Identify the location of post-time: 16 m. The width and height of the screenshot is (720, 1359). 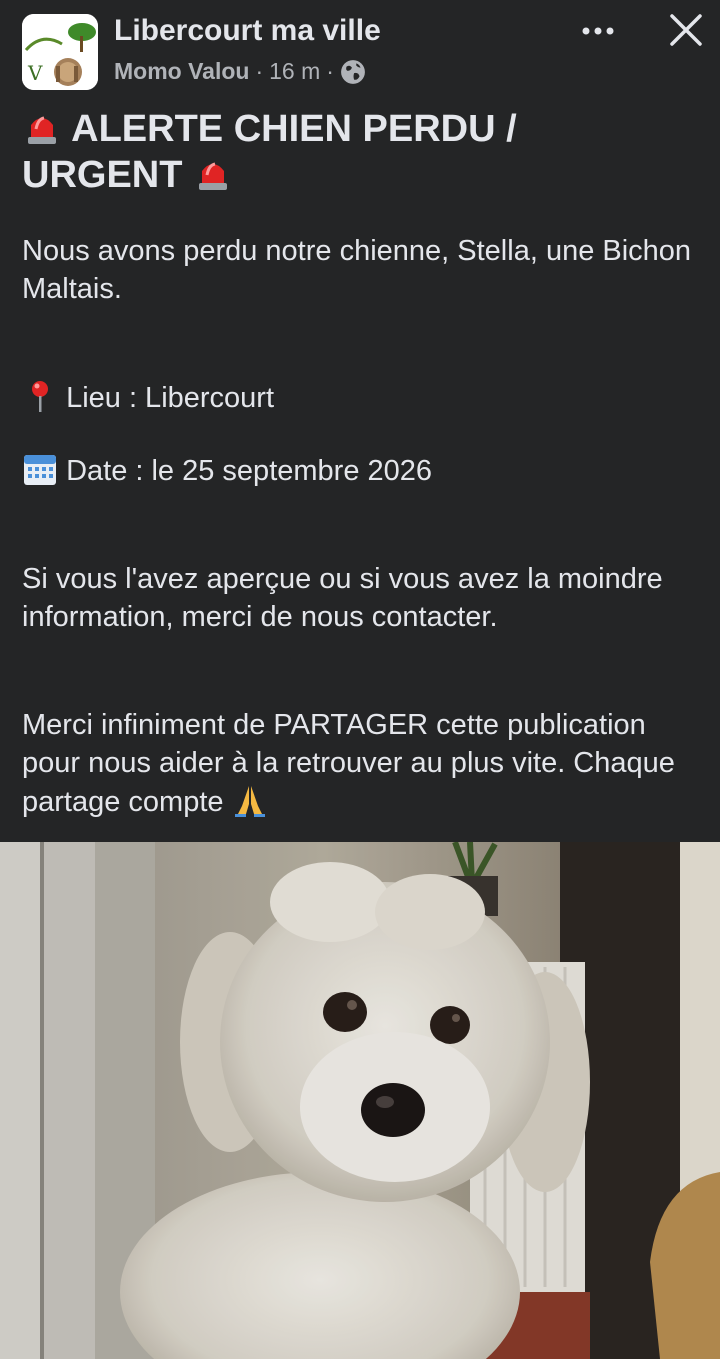
(294, 71).